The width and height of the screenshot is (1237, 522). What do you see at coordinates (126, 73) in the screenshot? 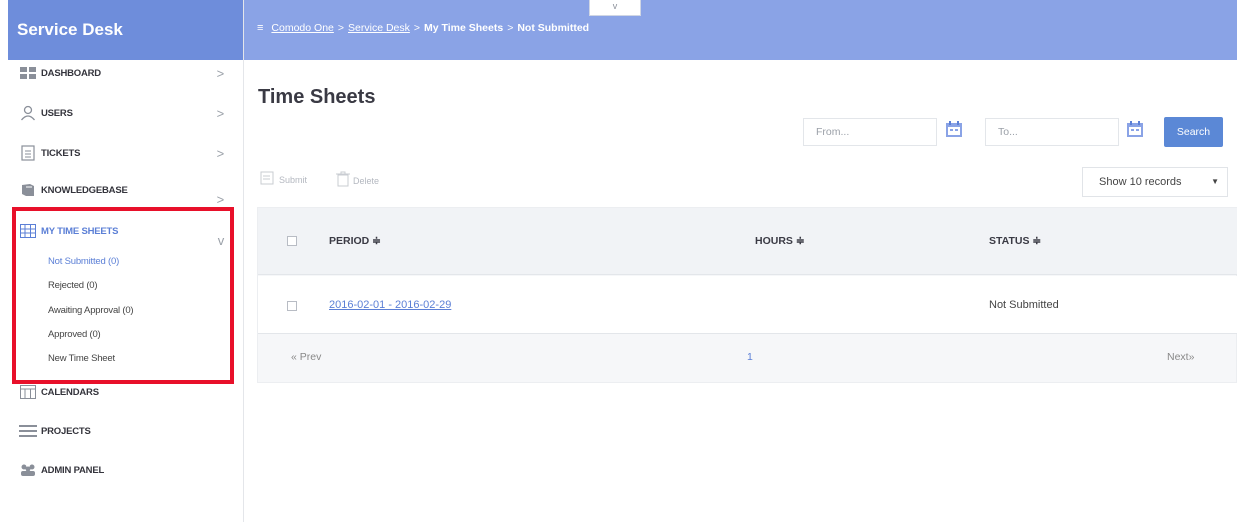
I see `sidebar-item-dashboard: DASHBOARD >` at bounding box center [126, 73].